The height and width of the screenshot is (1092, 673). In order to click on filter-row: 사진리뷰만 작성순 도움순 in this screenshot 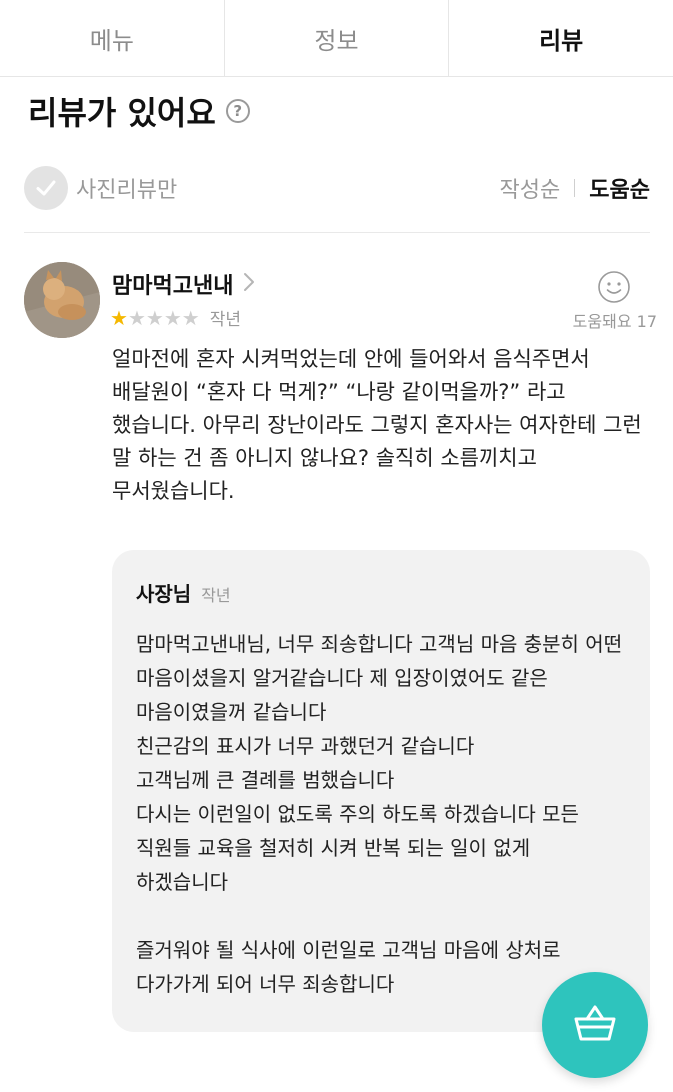, I will do `click(337, 188)`.